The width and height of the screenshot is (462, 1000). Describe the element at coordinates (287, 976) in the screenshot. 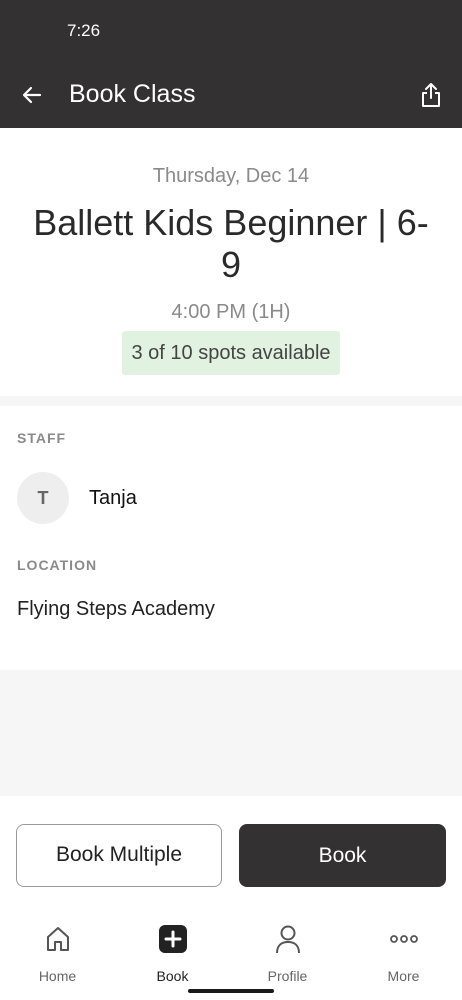

I see `tab-label: Profile` at that location.